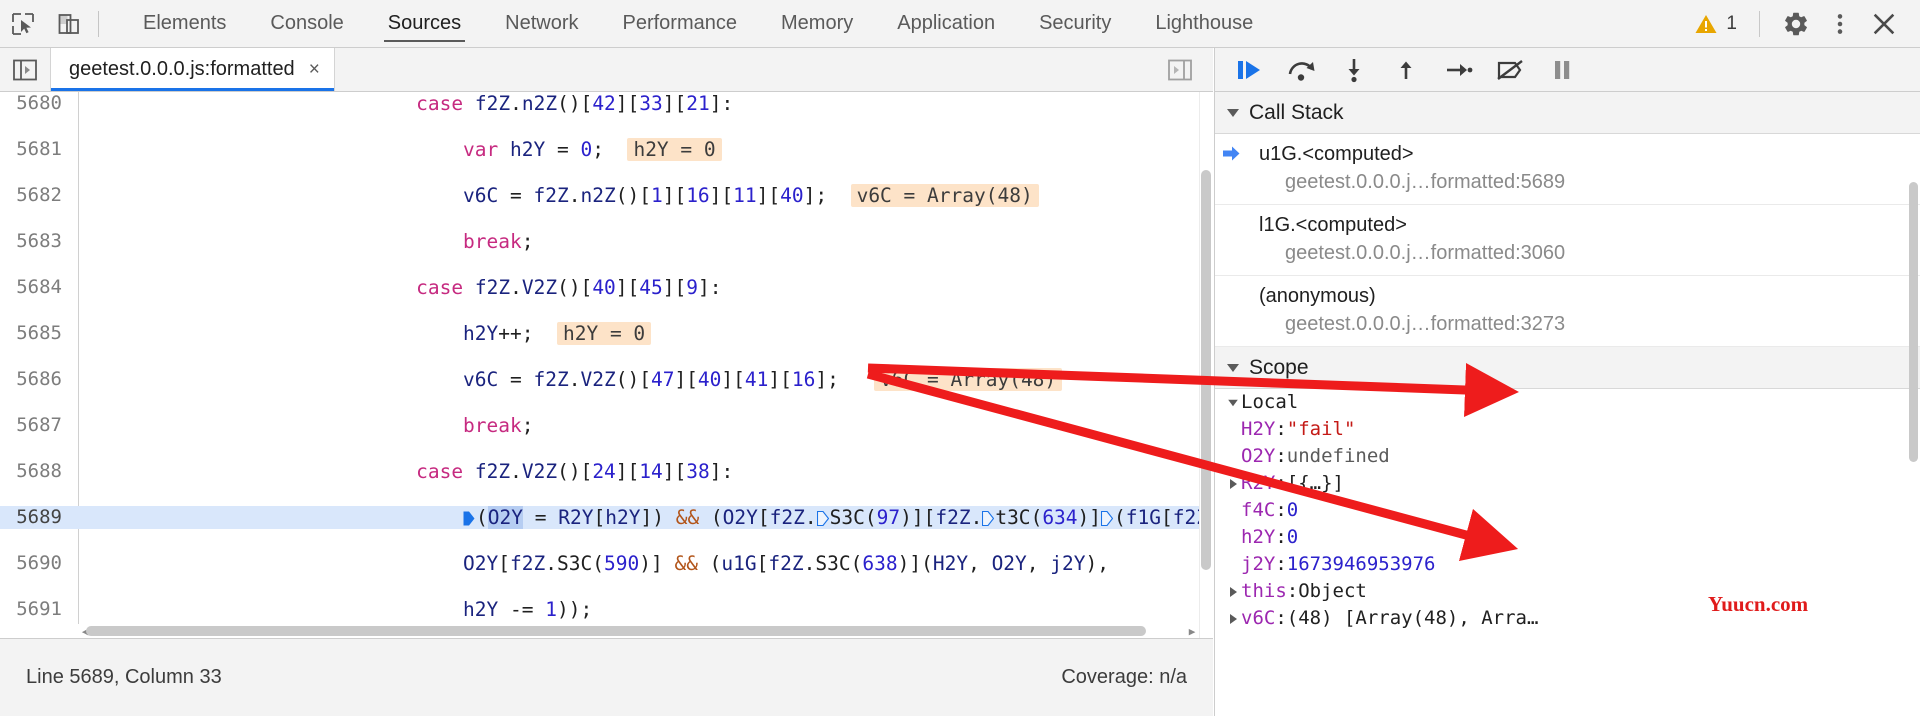  I want to click on tab-elements: Elements, so click(184, 24).